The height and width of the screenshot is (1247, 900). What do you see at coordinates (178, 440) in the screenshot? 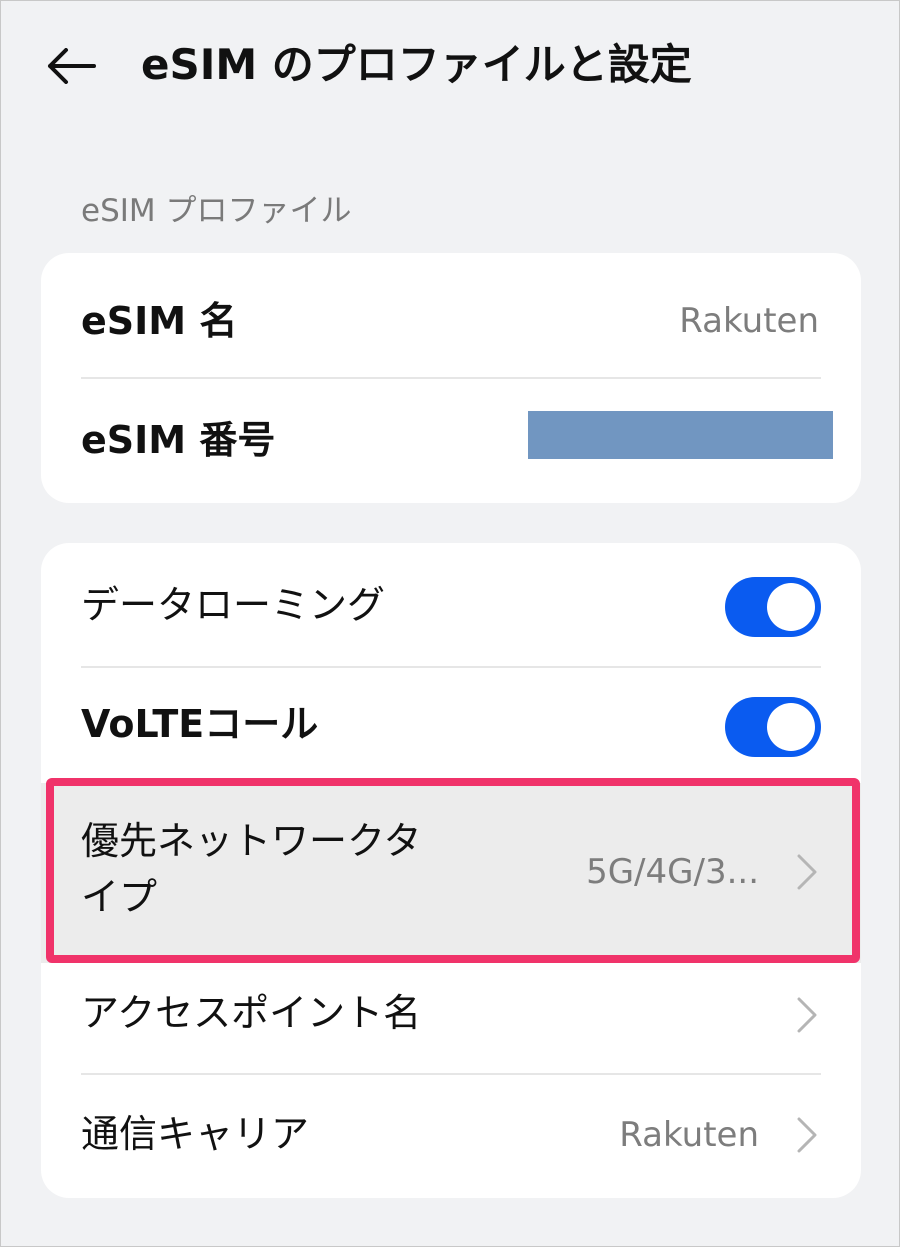
I see `esim-number-label: eSIM 番号` at bounding box center [178, 440].